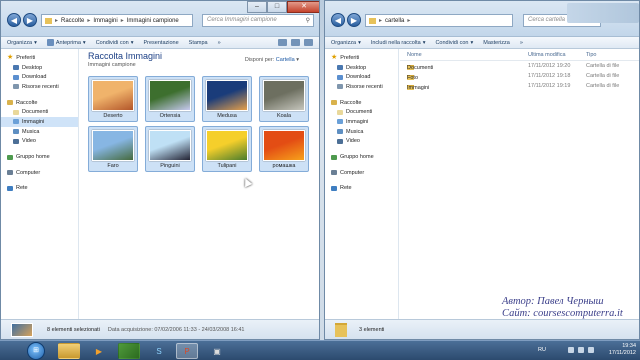  I want to click on breadcrumb-cartella: cartella, so click(394, 21).